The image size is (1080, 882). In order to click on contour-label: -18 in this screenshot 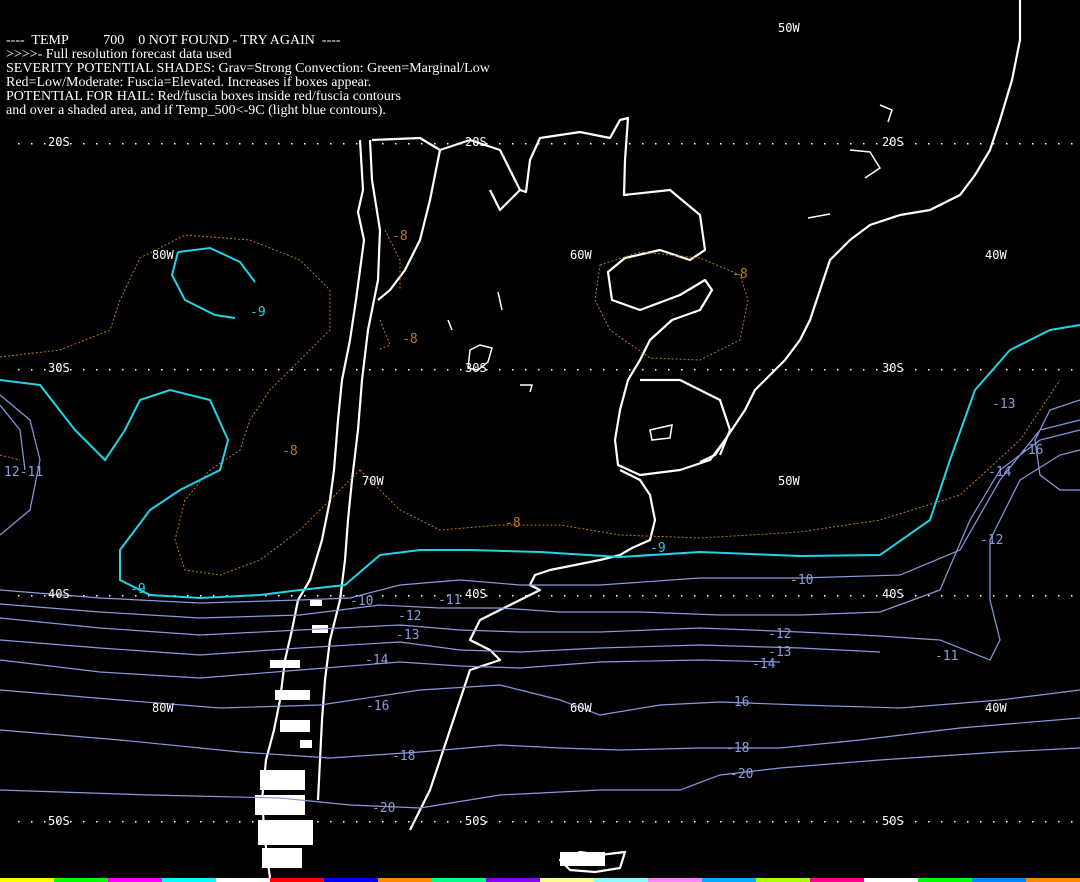, I will do `click(403, 756)`.